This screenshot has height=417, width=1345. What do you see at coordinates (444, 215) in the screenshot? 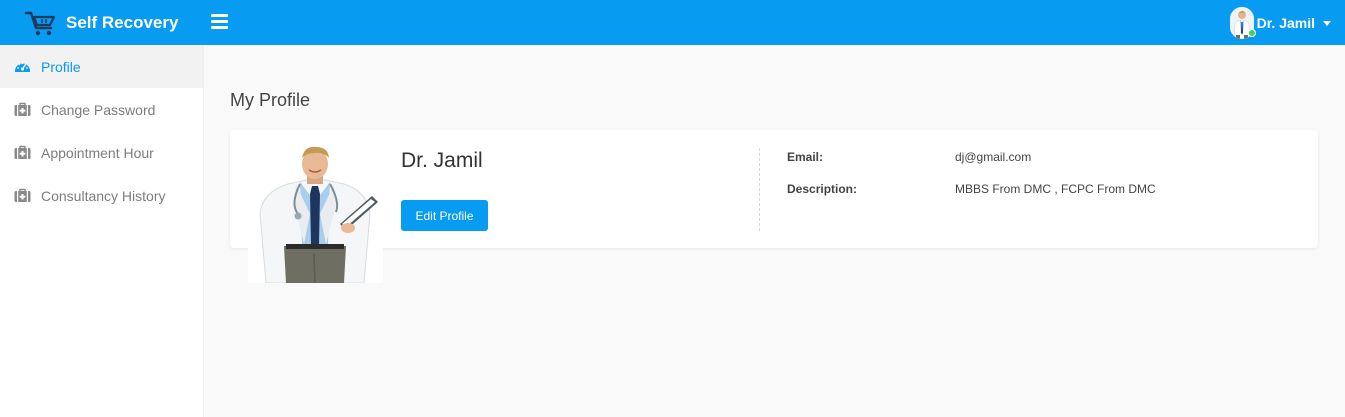
I see `edit-profile-button: Edit Profile` at bounding box center [444, 215].